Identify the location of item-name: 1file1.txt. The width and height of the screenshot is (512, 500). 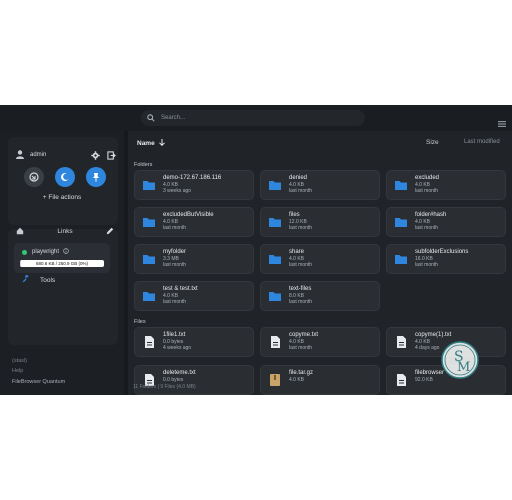
(174, 335).